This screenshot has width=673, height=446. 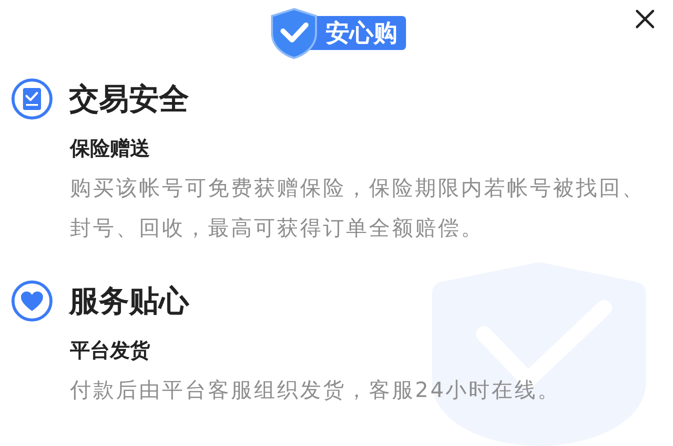 I want to click on section-title: 交易安全, so click(x=129, y=99).